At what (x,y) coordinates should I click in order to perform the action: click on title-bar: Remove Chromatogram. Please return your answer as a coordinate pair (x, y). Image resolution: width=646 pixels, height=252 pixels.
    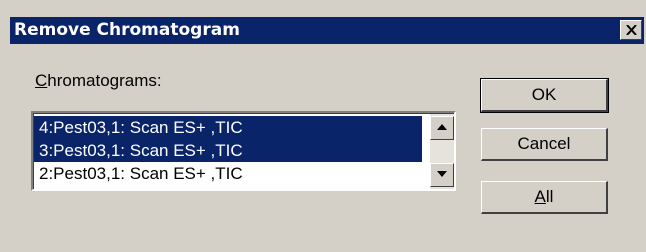
    Looking at the image, I should click on (327, 30).